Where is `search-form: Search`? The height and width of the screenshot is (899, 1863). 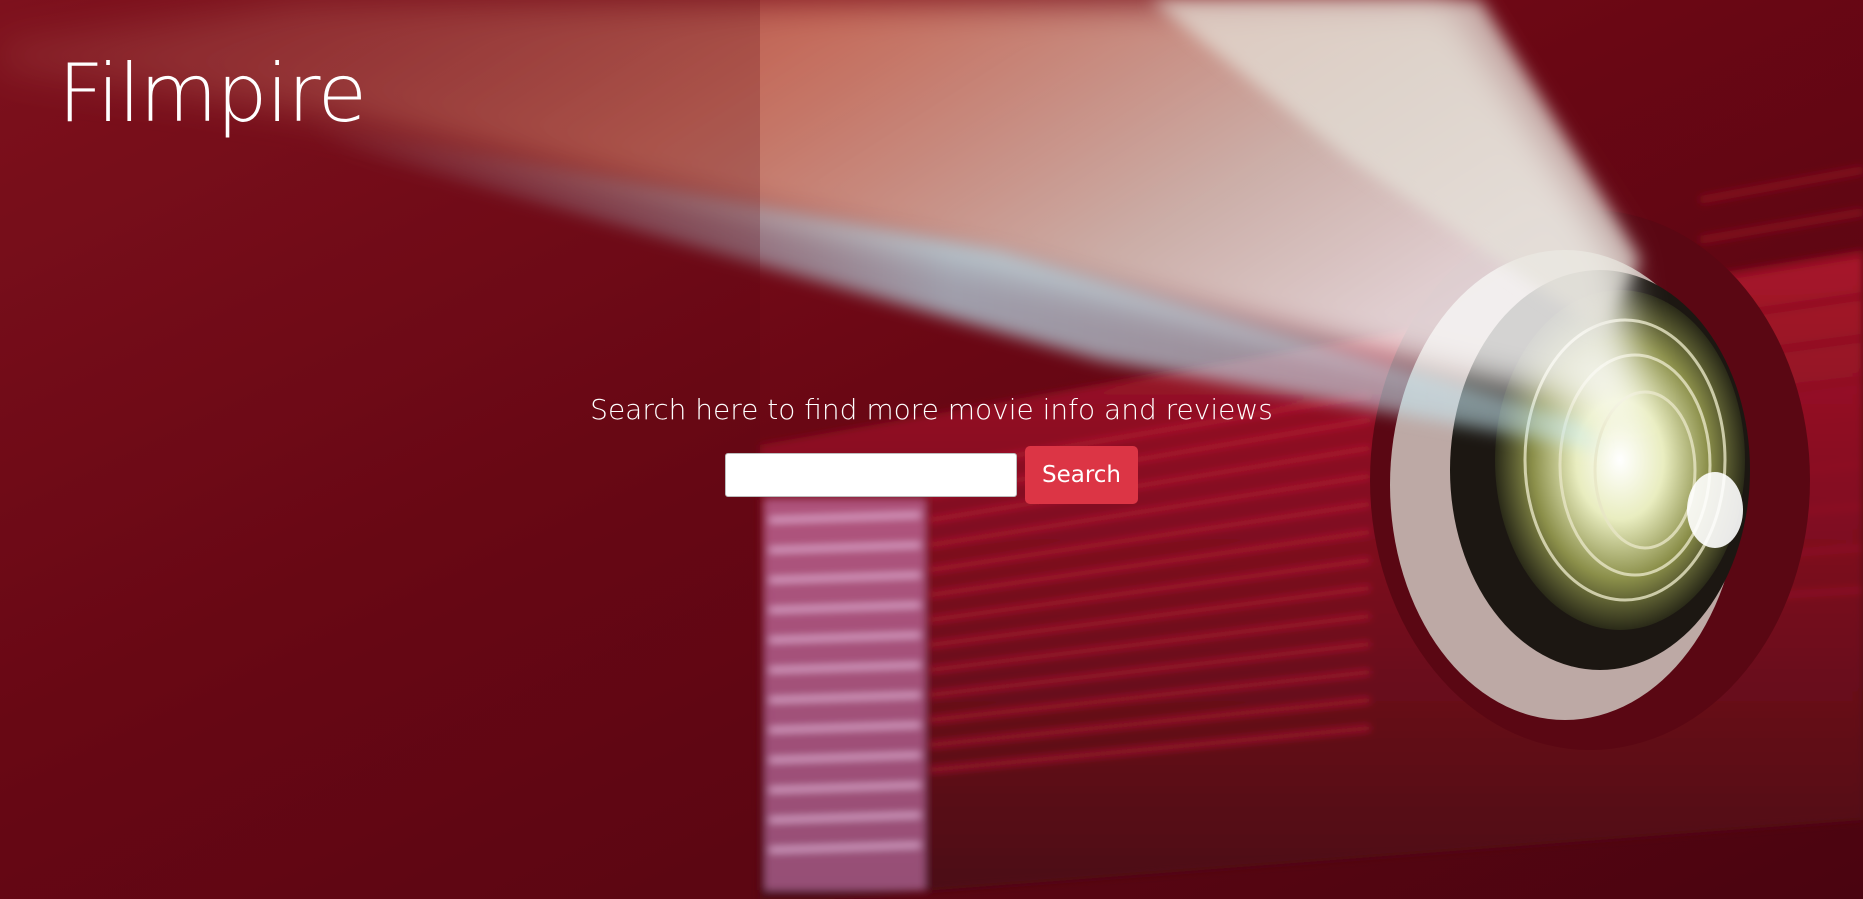 search-form: Search is located at coordinates (931, 475).